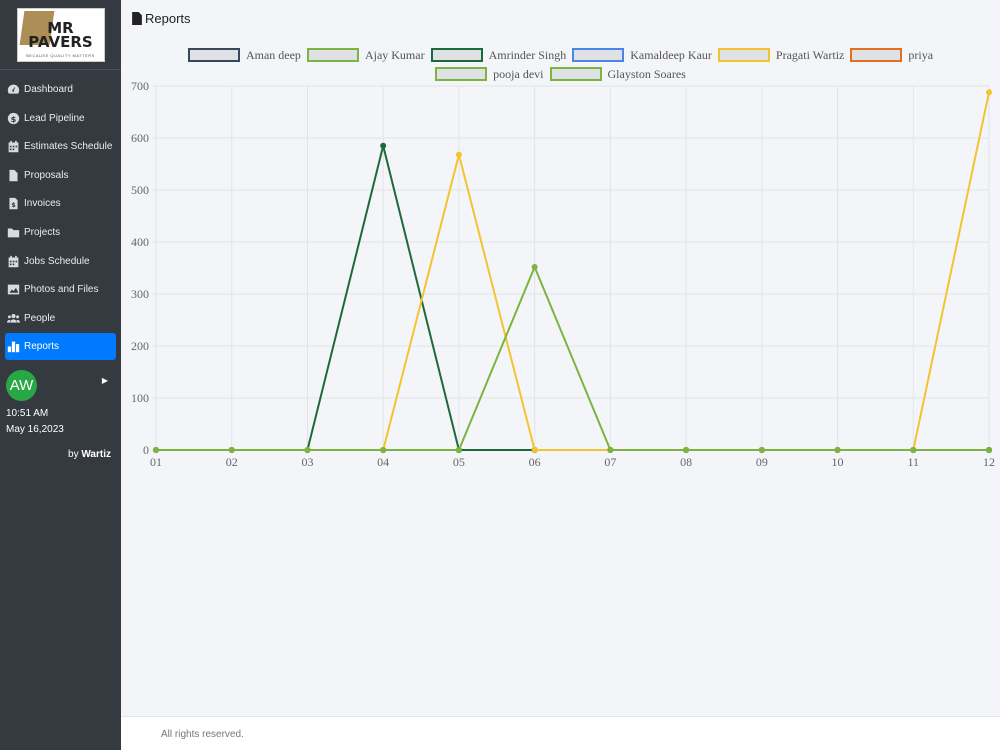 The height and width of the screenshot is (750, 1000). What do you see at coordinates (671, 54) in the screenshot?
I see `legend-label: Kamaldeep Kaur` at bounding box center [671, 54].